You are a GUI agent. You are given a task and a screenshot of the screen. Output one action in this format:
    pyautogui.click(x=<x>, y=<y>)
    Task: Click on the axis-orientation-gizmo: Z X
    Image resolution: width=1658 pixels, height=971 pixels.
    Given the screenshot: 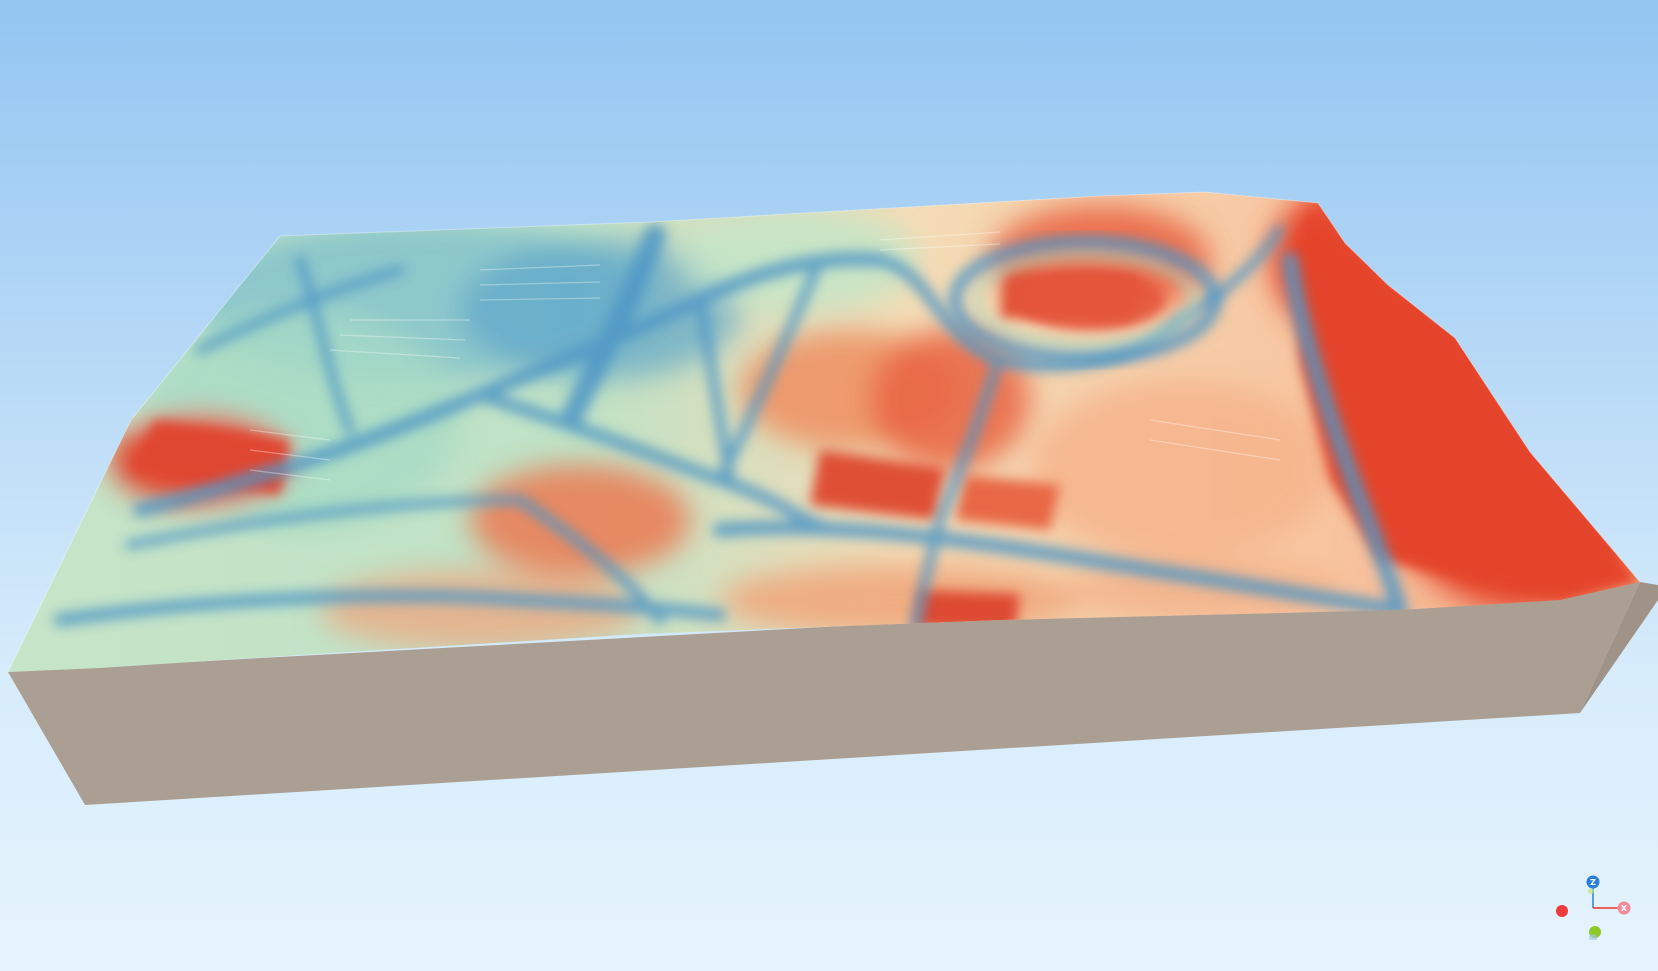 What is the action you would take?
    pyautogui.click(x=1590, y=902)
    